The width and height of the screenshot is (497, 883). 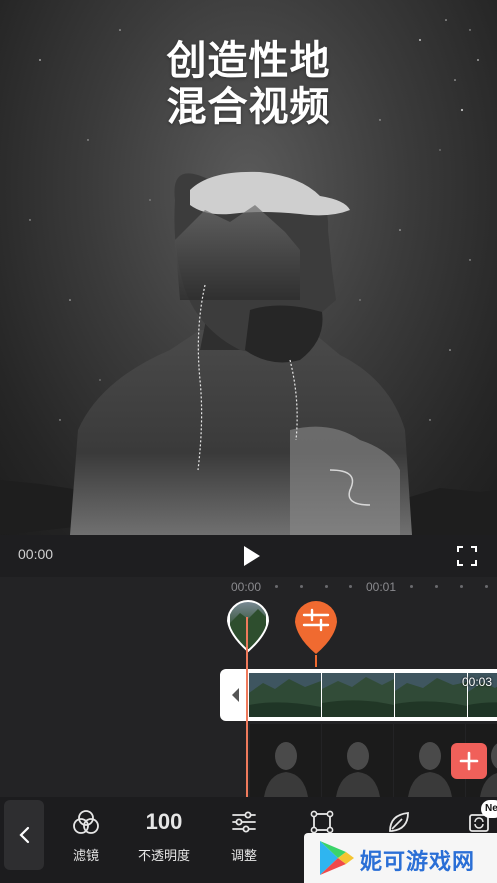 I want to click on play-store-logo-icon, so click(x=337, y=858).